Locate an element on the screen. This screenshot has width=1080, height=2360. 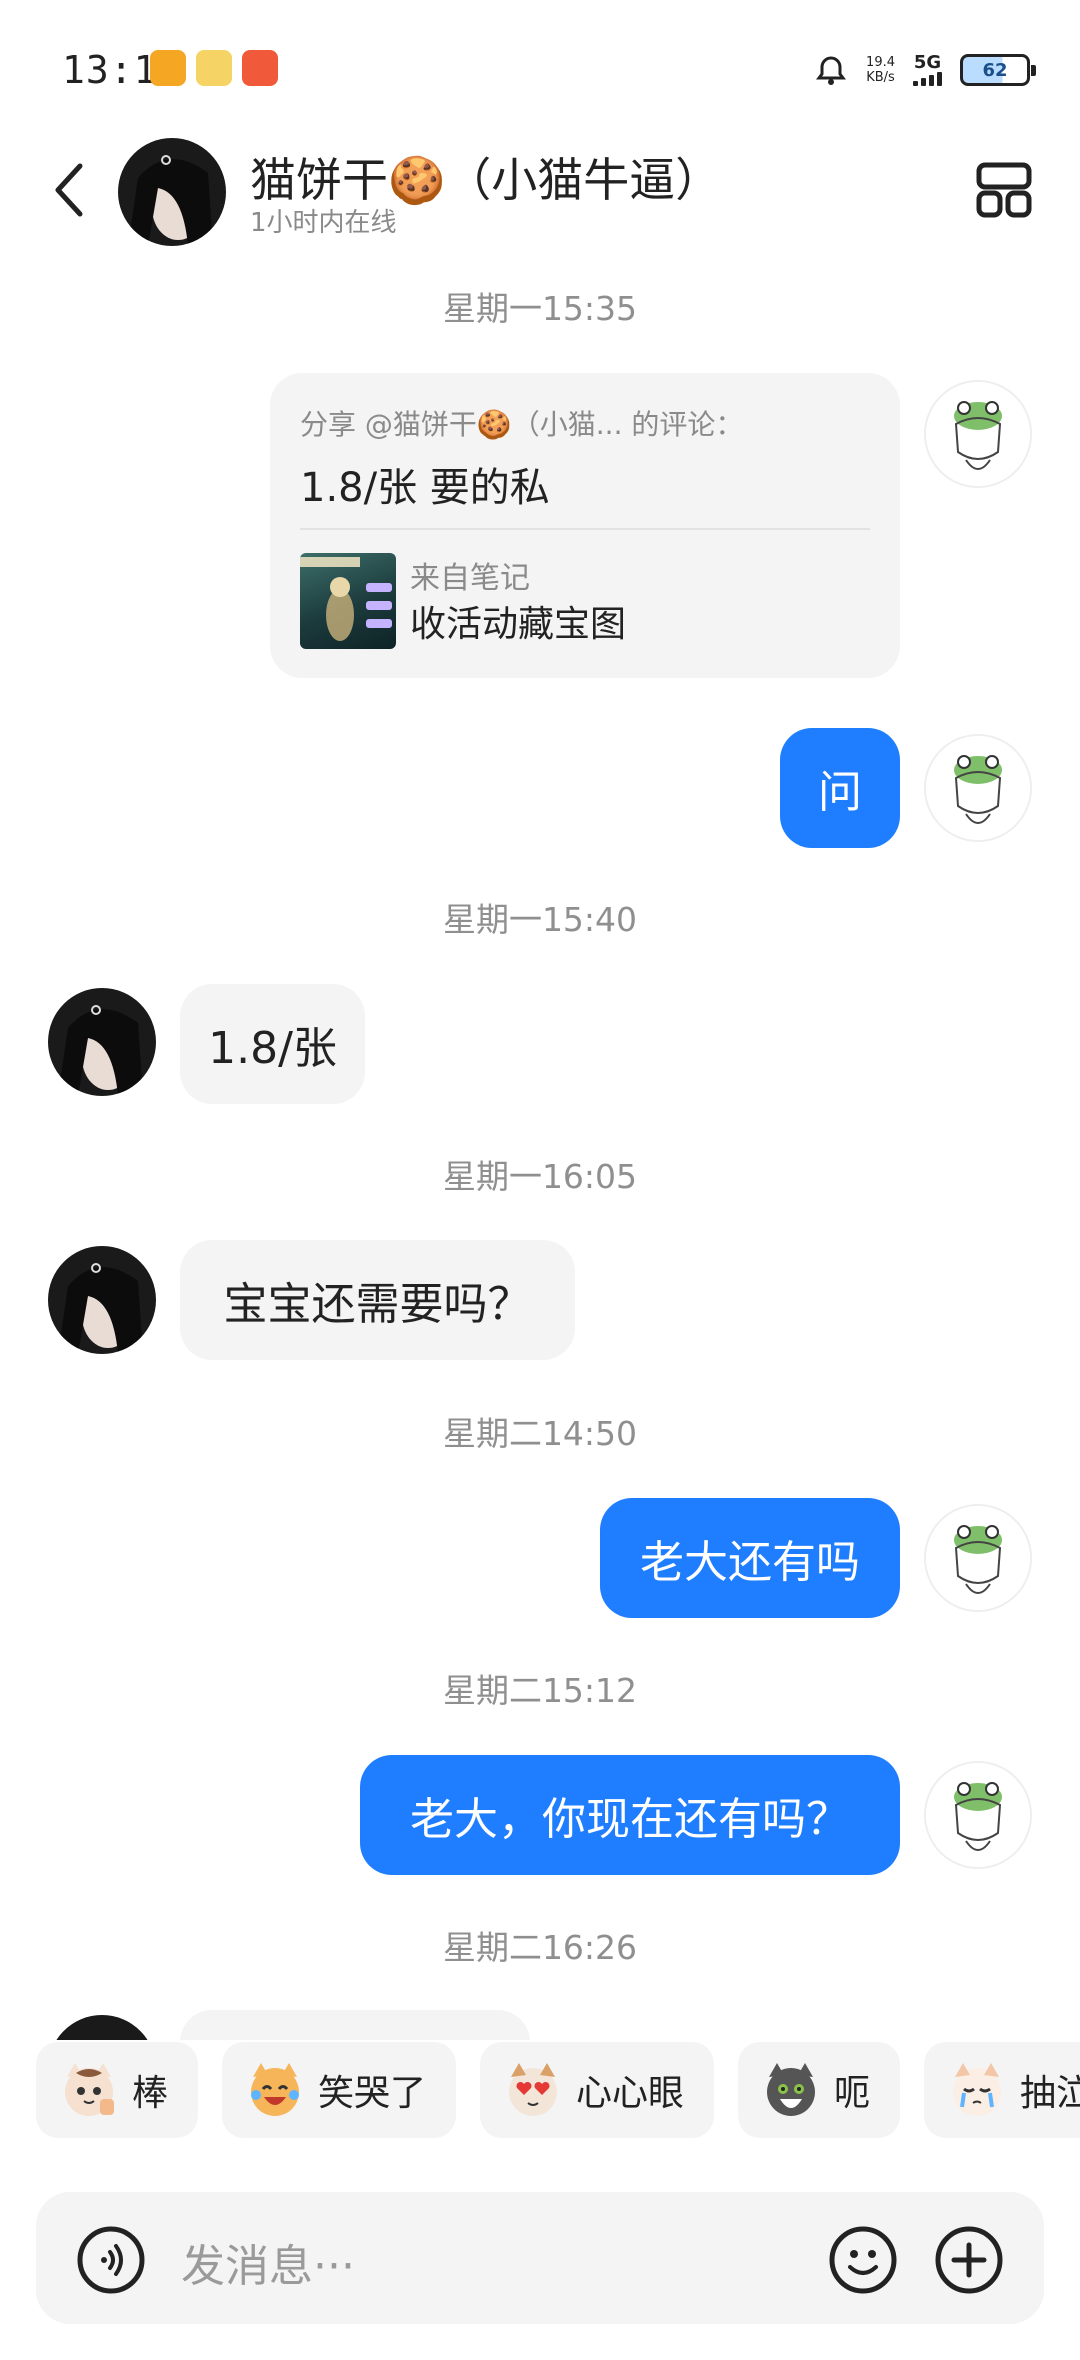
timestamp: 星期二16:26 is located at coordinates (540, 1947).